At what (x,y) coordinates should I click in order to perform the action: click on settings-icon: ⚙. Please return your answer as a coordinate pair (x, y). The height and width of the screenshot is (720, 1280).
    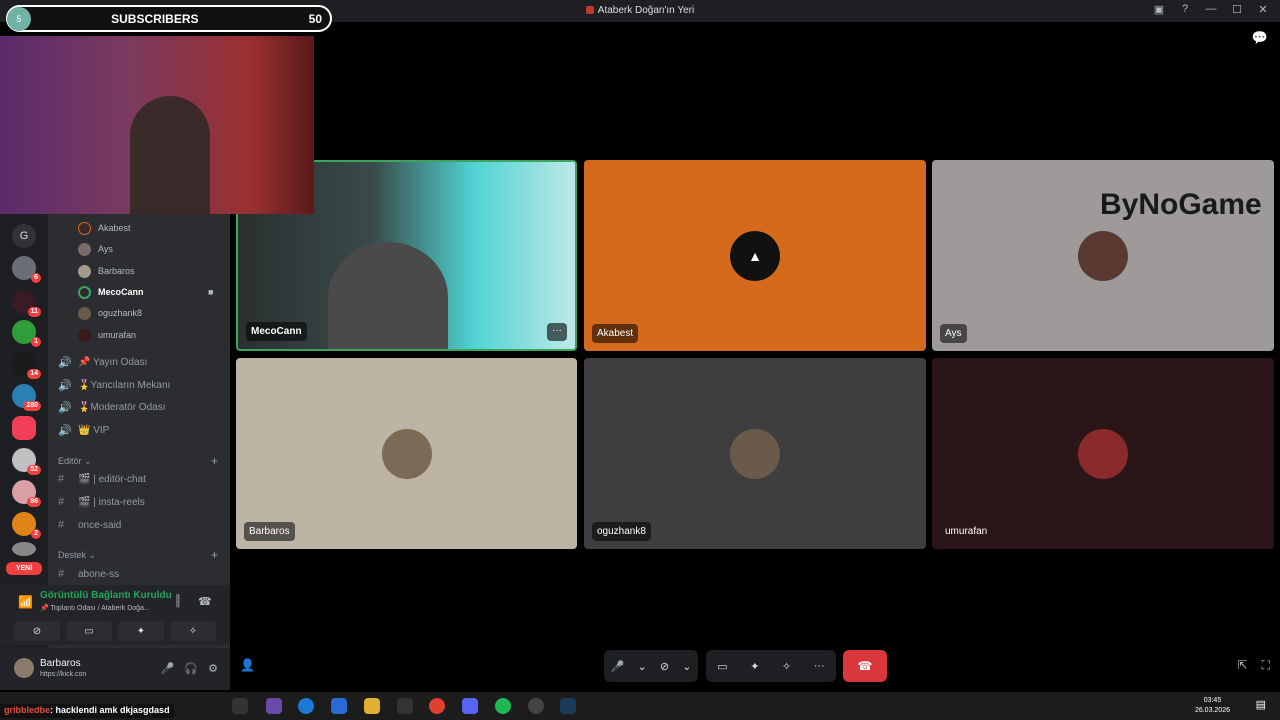
    Looking at the image, I should click on (213, 668).